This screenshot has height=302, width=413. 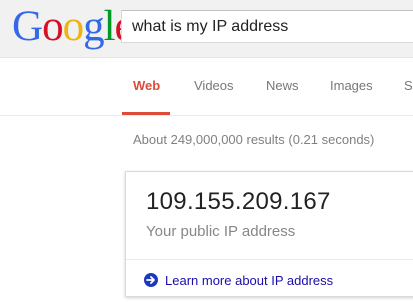 What do you see at coordinates (254, 139) in the screenshot?
I see `result-stats: About 249,000,000 results (0.21 seconds)` at bounding box center [254, 139].